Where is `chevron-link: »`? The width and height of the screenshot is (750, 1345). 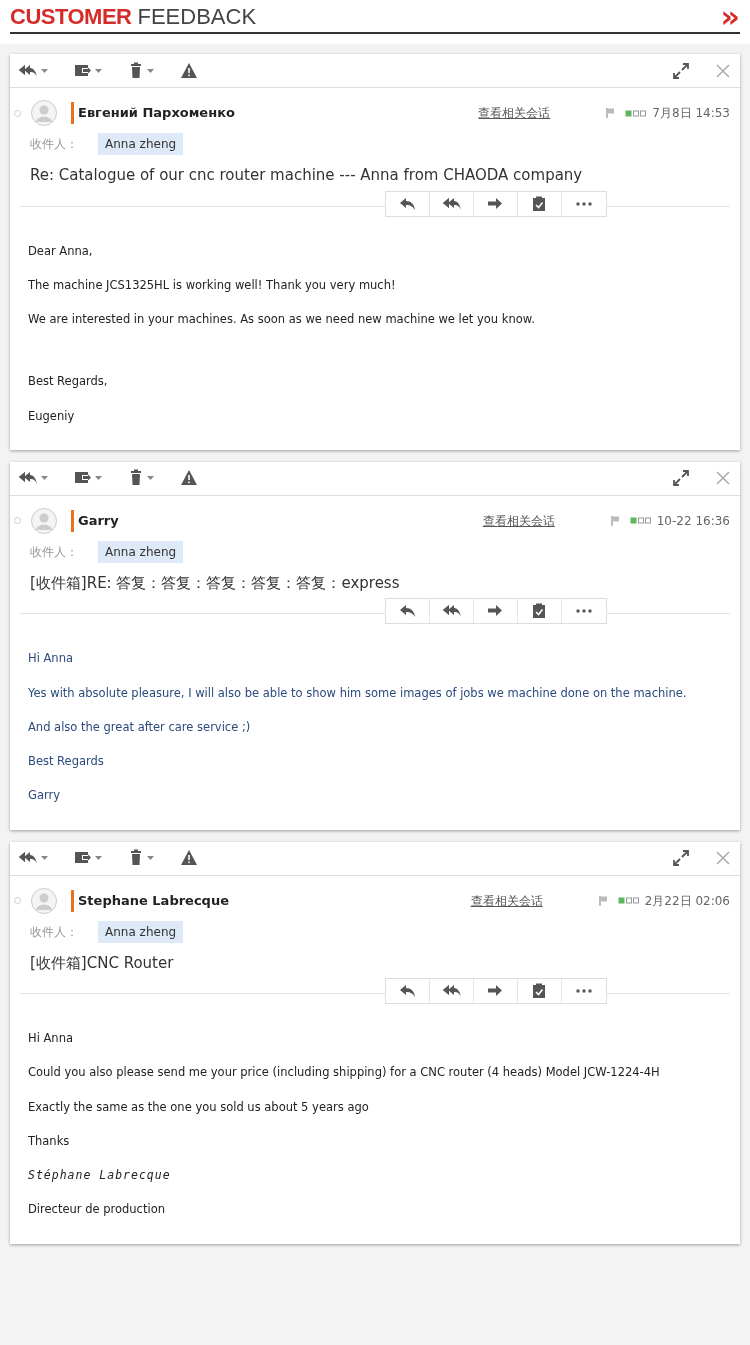 chevron-link: » is located at coordinates (730, 17).